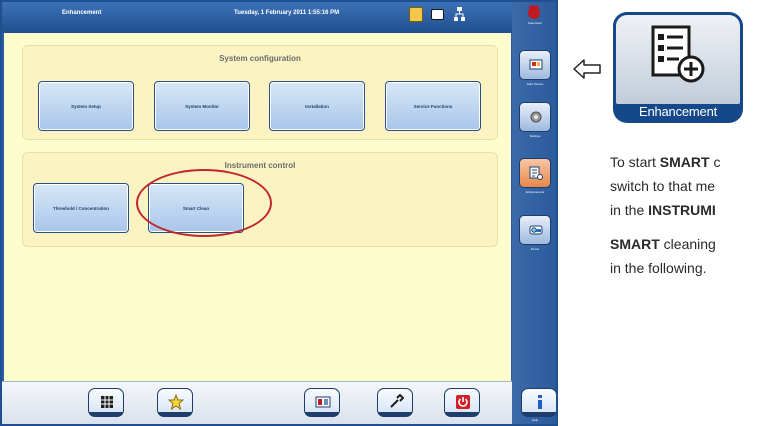  Describe the element at coordinates (535, 249) in the screenshot. I see `sidebar-label-errors: Errors` at that location.